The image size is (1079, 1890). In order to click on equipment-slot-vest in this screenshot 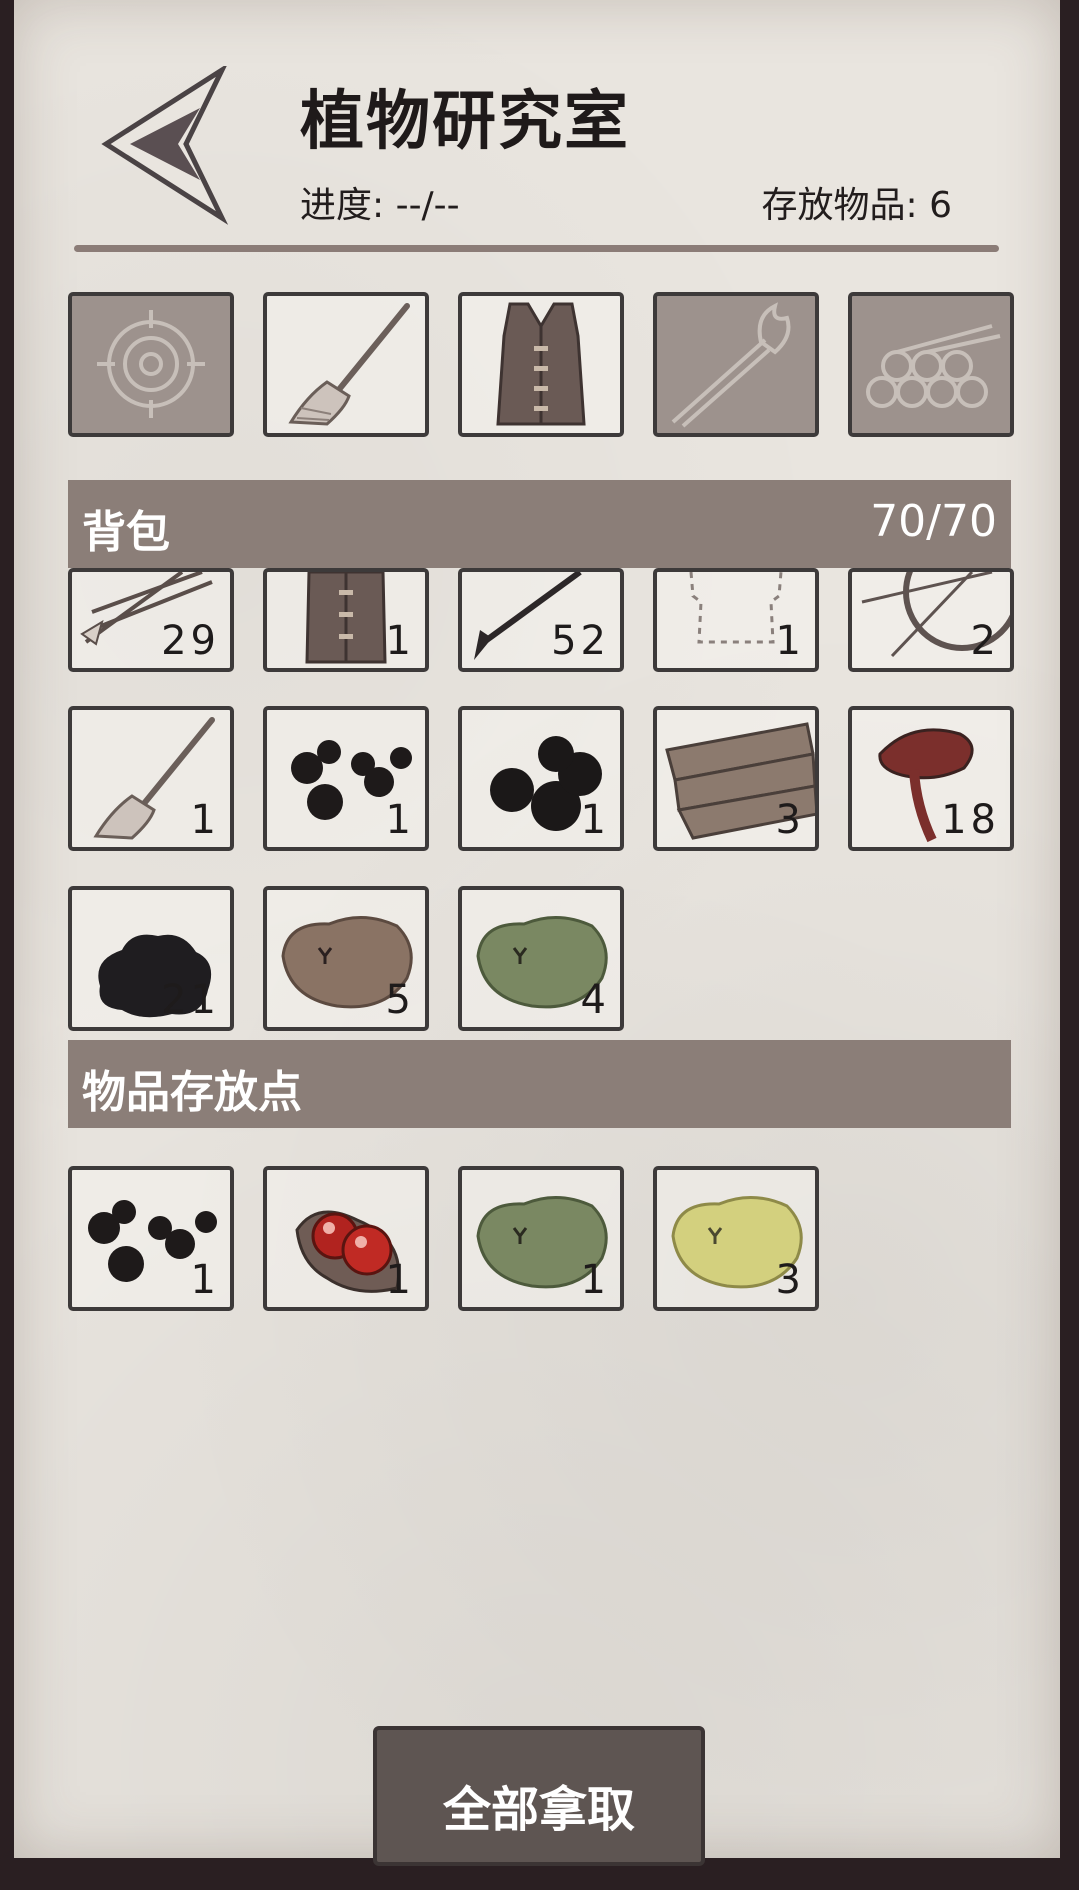, I will do `click(541, 364)`.